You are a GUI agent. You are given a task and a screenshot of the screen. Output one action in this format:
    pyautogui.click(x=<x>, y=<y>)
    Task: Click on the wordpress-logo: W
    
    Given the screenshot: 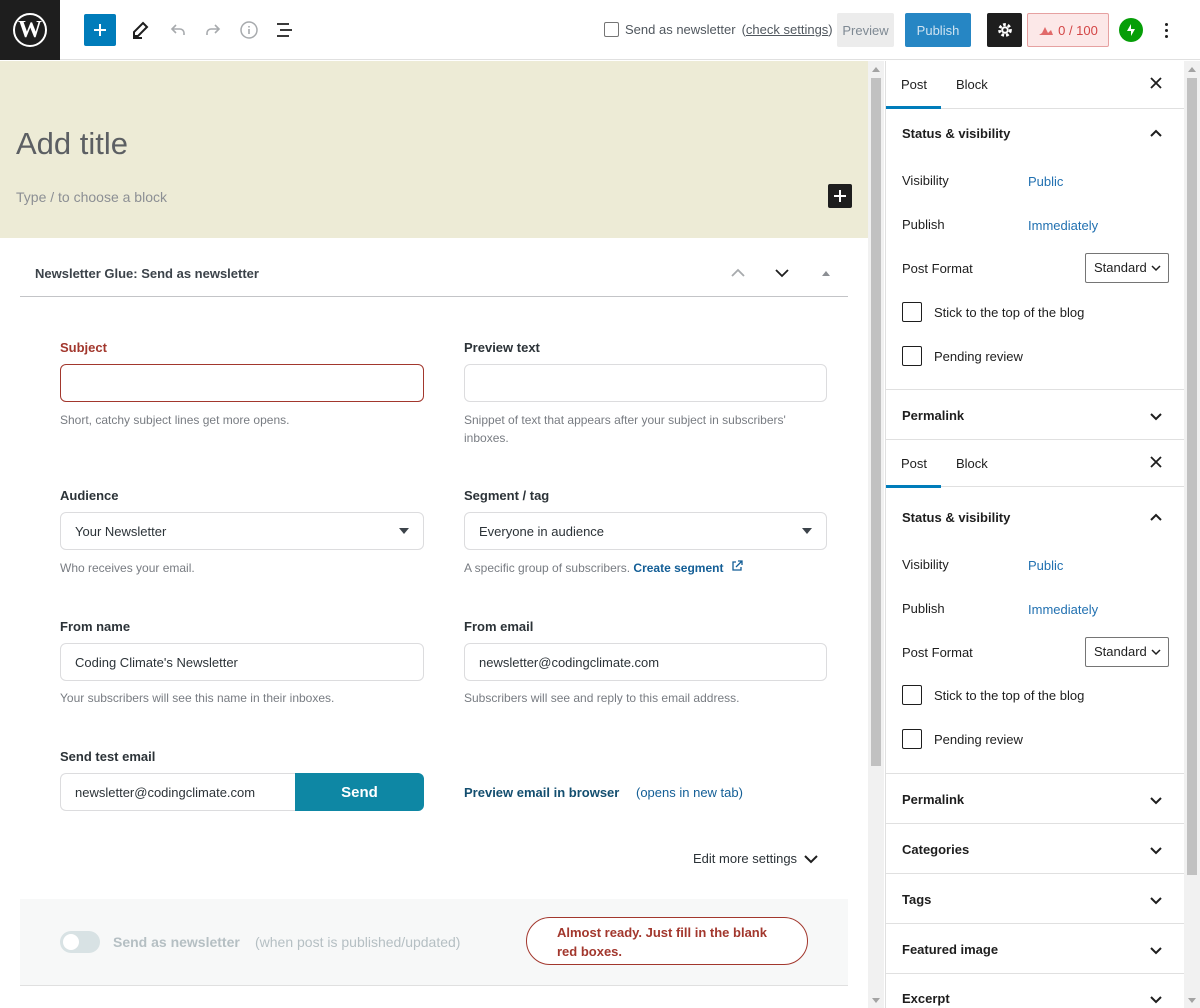 What is the action you would take?
    pyautogui.click(x=30, y=30)
    